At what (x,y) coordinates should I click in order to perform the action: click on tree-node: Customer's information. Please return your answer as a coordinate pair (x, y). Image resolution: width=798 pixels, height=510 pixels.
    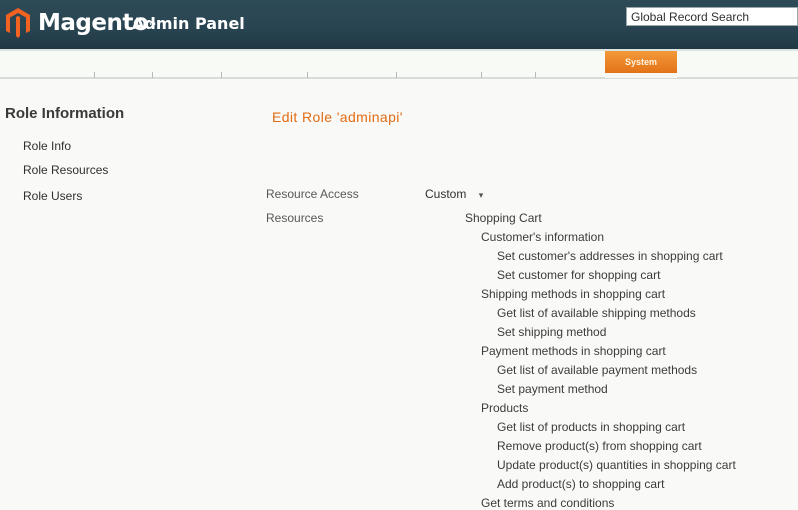
    Looking at the image, I should click on (542, 237).